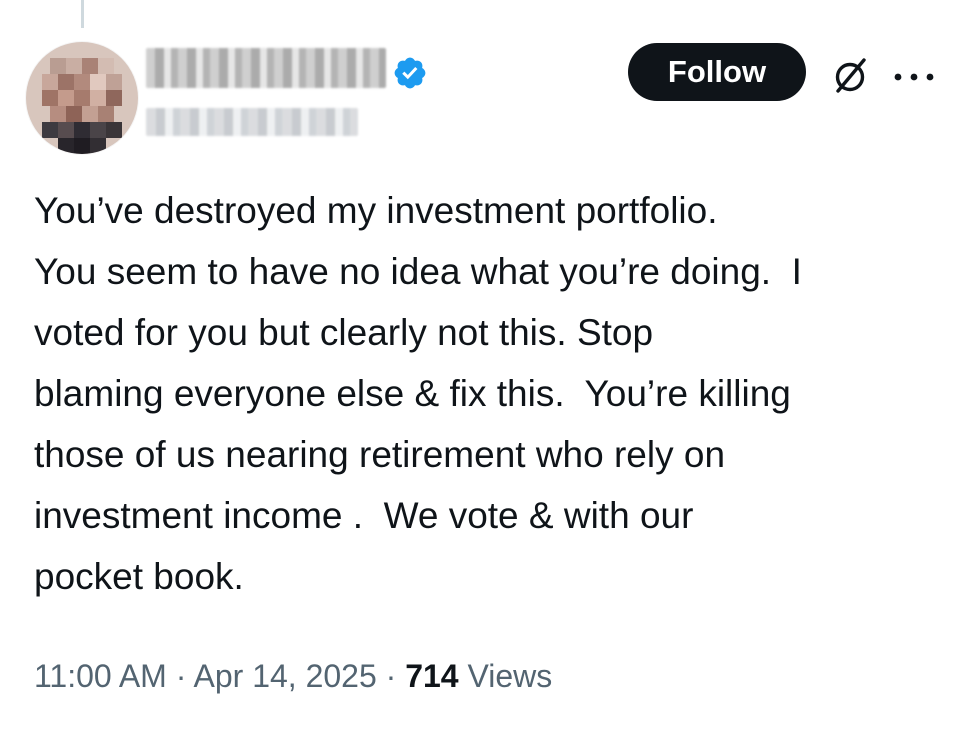 Image resolution: width=960 pixels, height=729 pixels. Describe the element at coordinates (344, 332) in the screenshot. I see `tweet-text-line: voted for you but clearly not this. Stop` at that location.